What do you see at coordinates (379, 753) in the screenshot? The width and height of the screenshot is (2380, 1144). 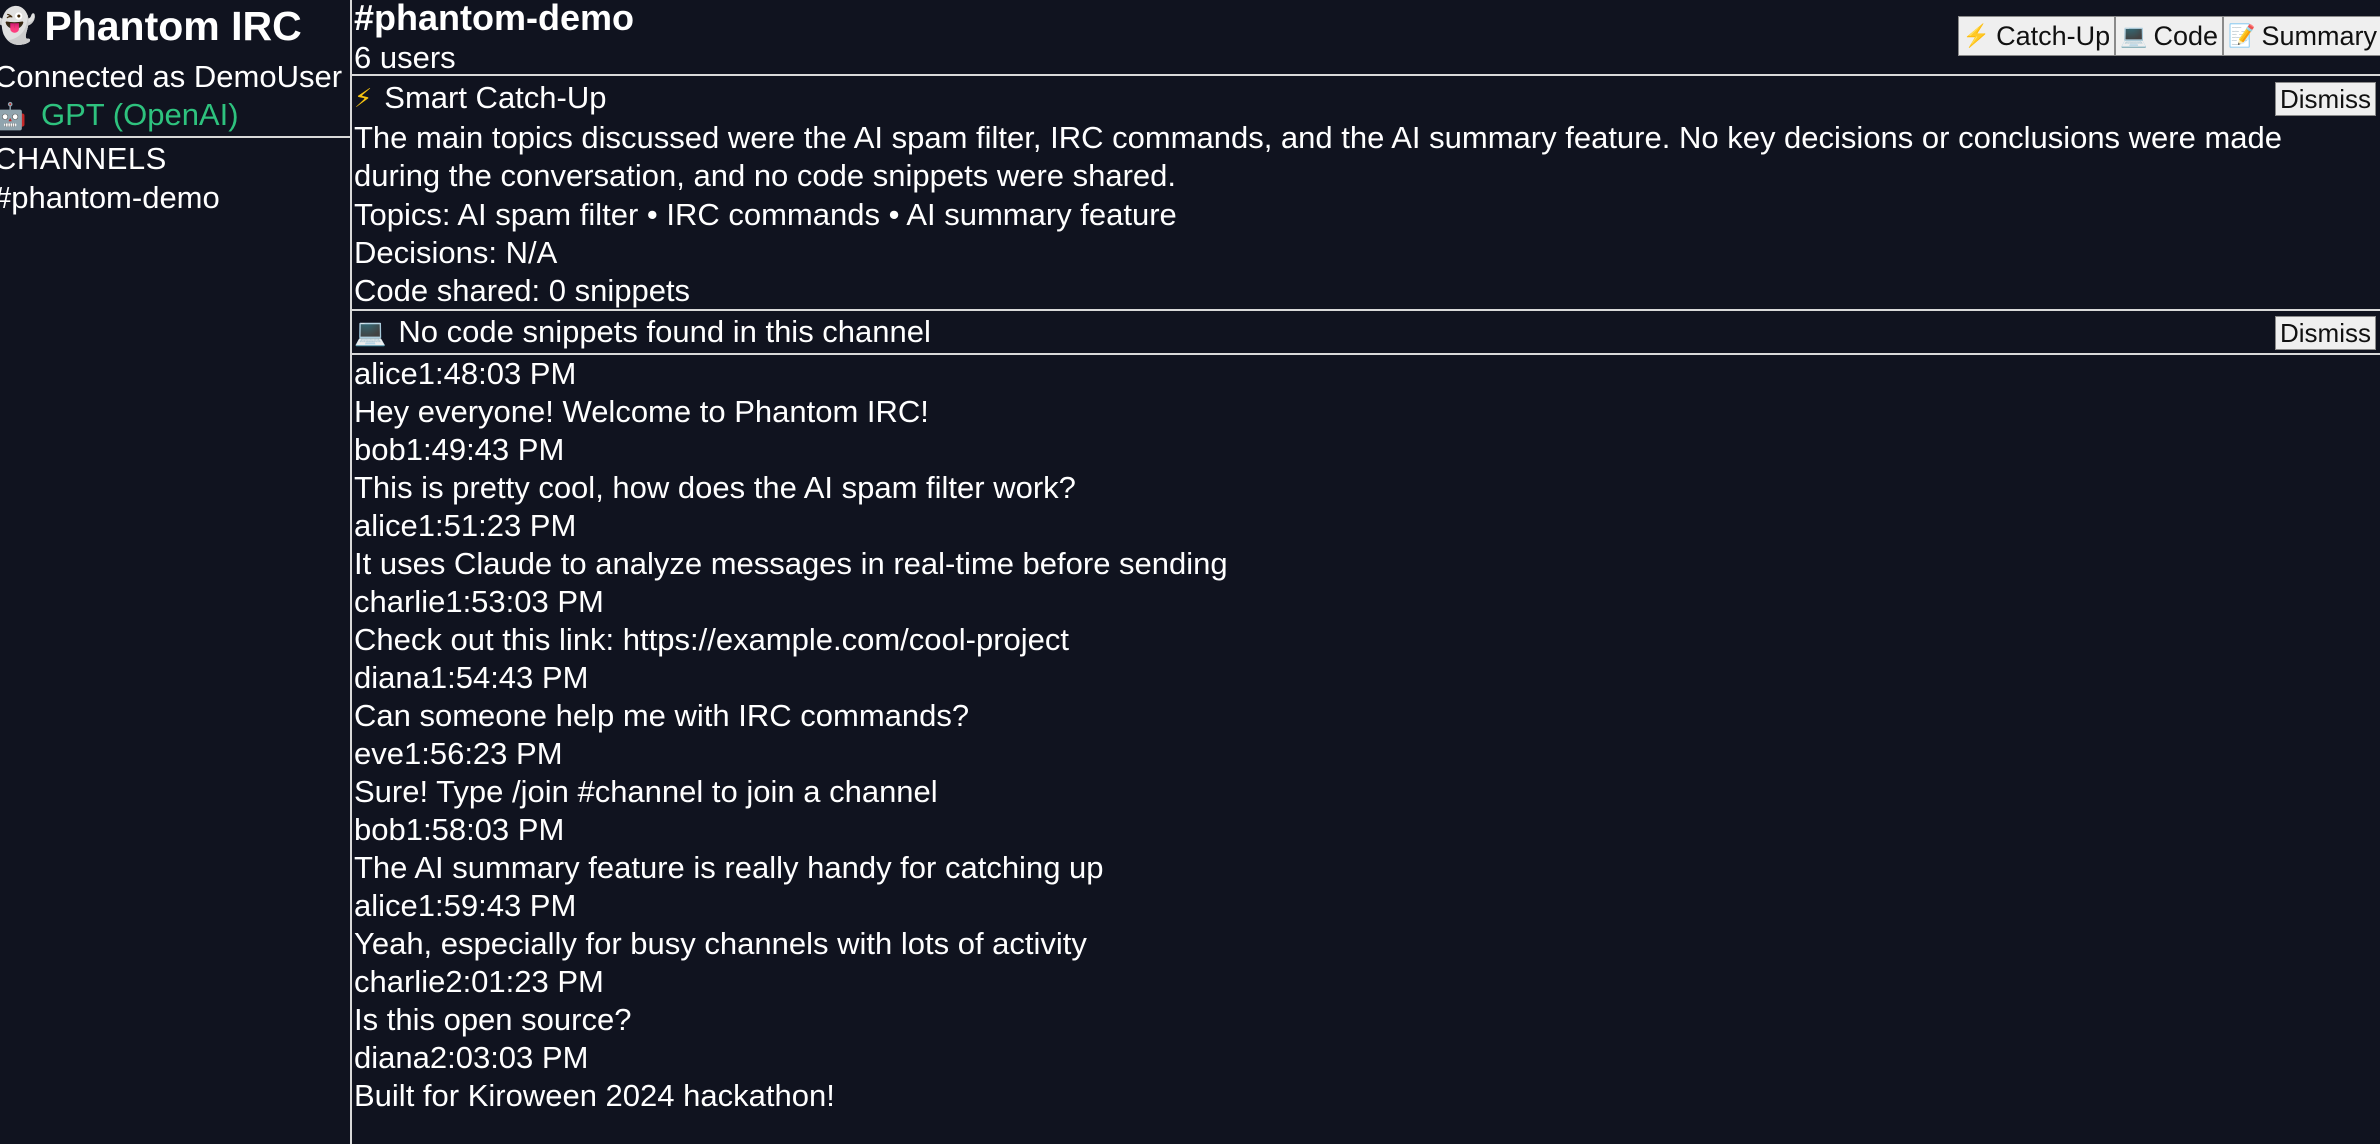 I see `message-user: eve` at bounding box center [379, 753].